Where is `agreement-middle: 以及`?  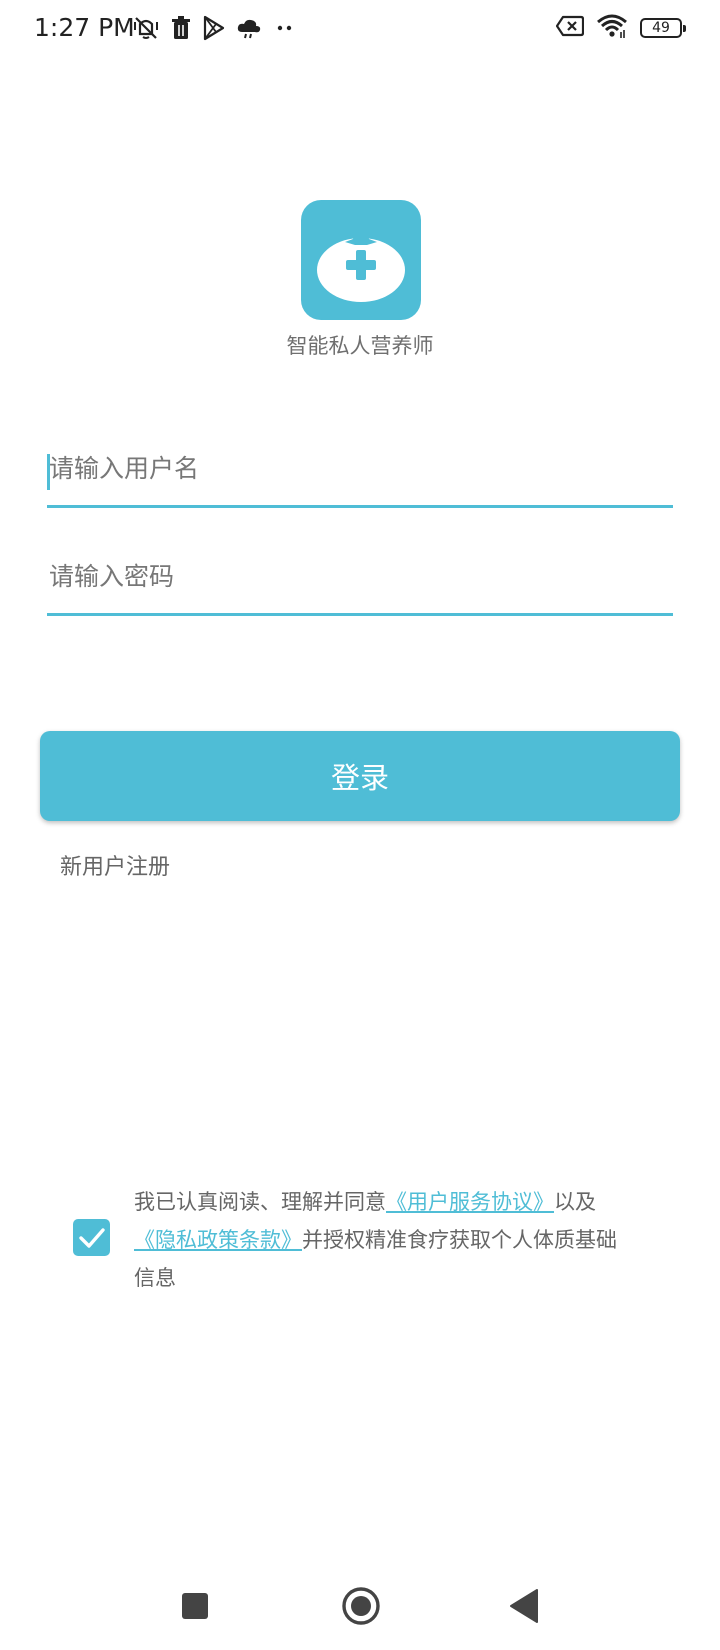
agreement-middle: 以及 is located at coordinates (575, 1202).